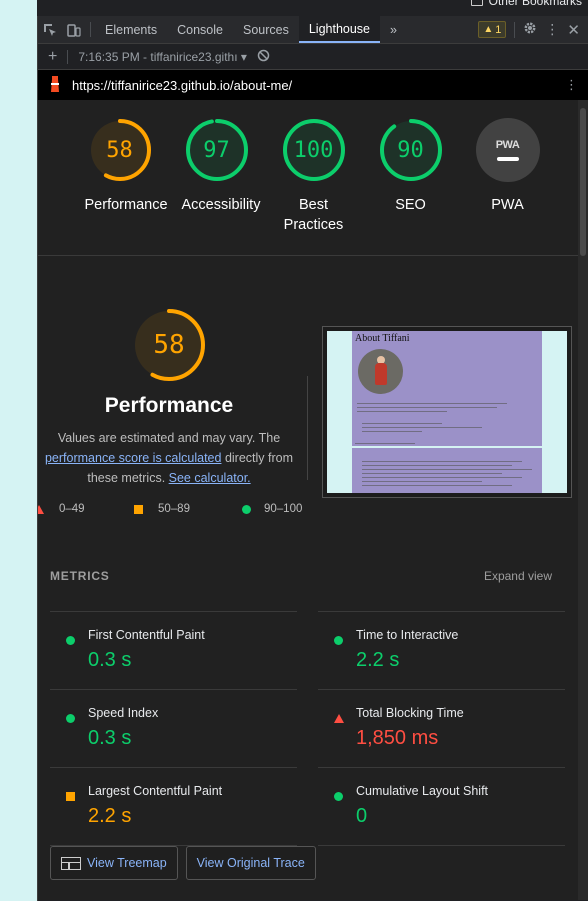 The width and height of the screenshot is (588, 901). Describe the element at coordinates (507, 205) in the screenshot. I see `gauge-label: PWA` at that location.